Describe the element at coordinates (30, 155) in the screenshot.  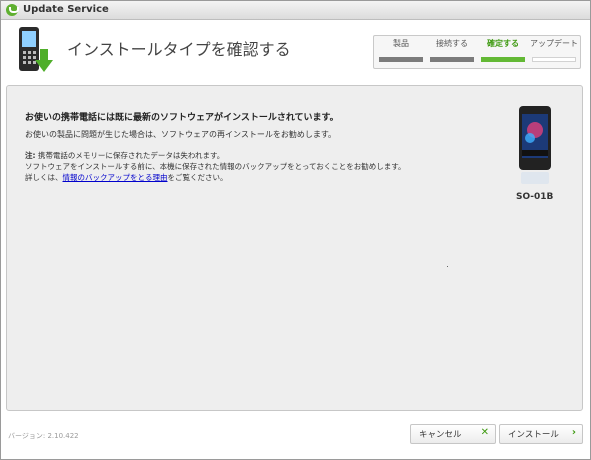
I see `note-label: 注:` at that location.